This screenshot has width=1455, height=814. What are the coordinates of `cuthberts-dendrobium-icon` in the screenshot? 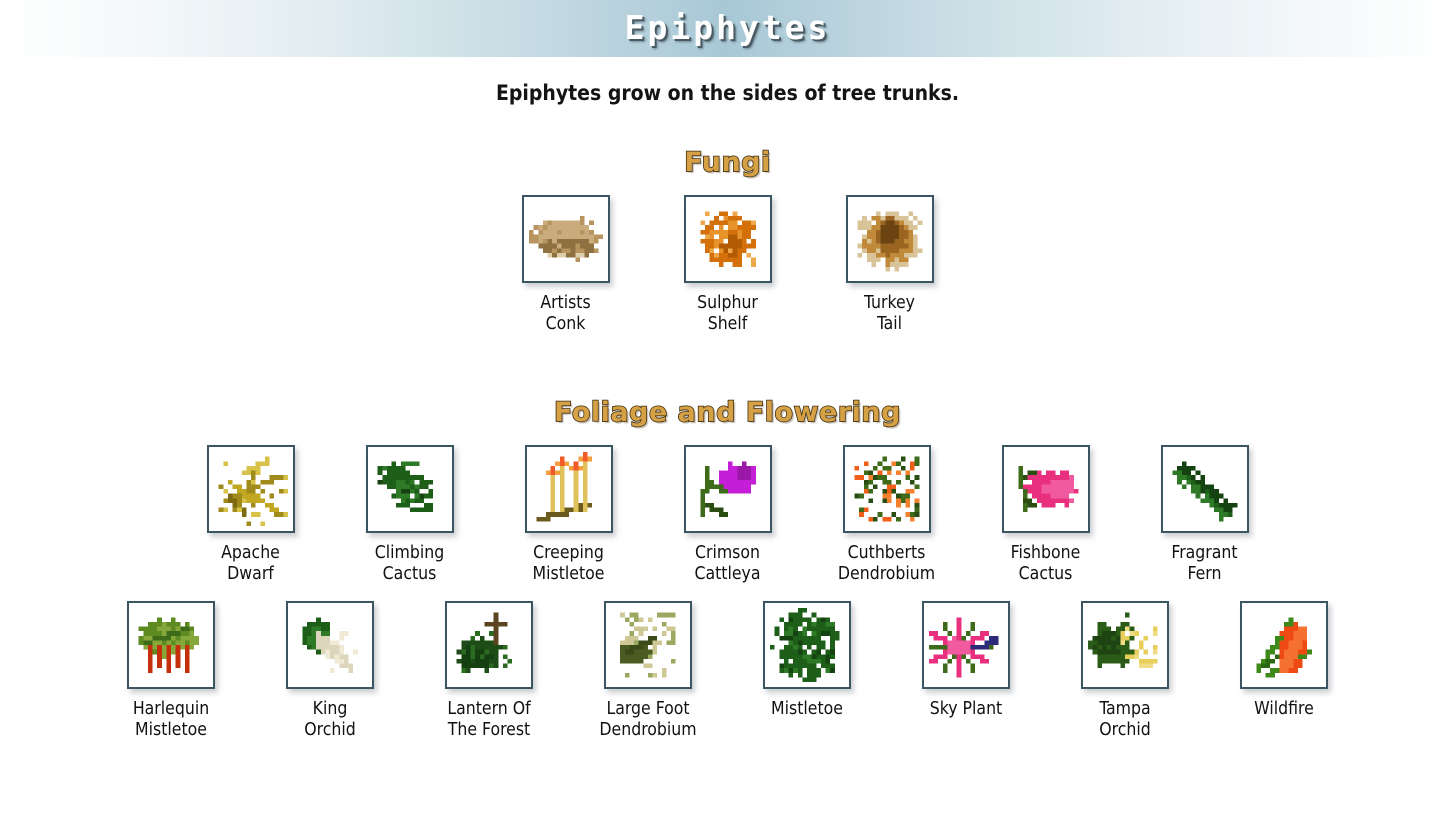 It's located at (886, 489).